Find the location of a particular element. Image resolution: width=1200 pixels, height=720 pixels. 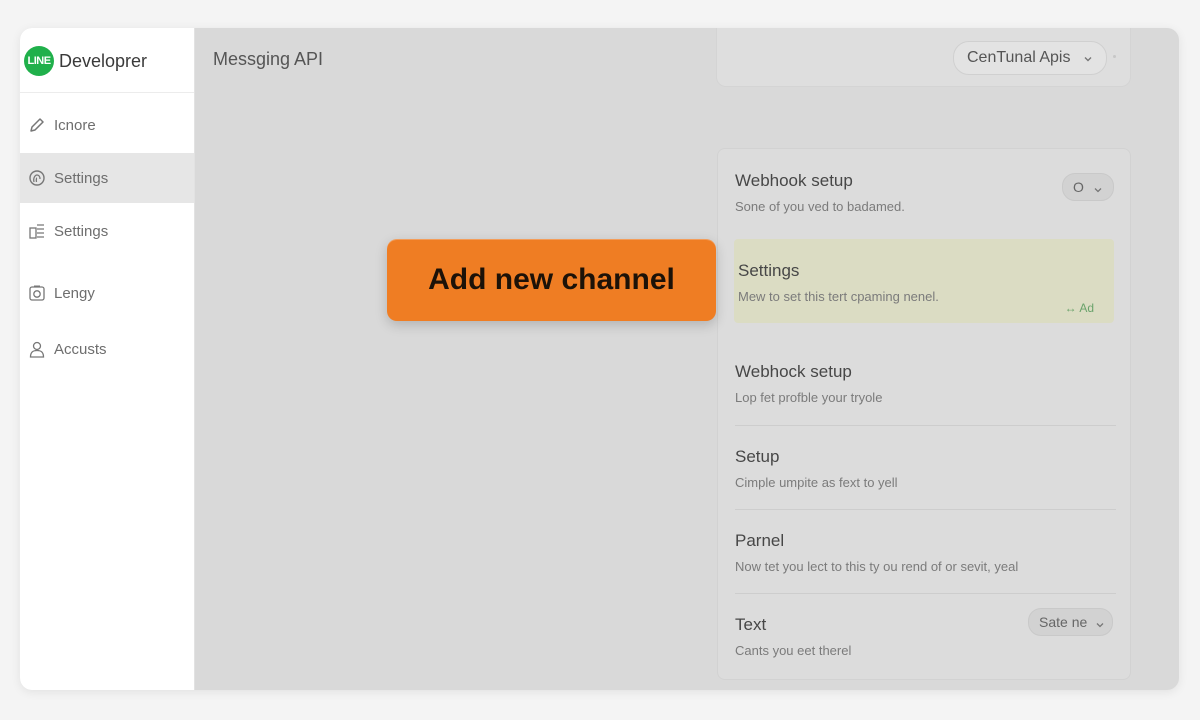

add-new-channel-label: Add new channel is located at coordinates (551, 279).